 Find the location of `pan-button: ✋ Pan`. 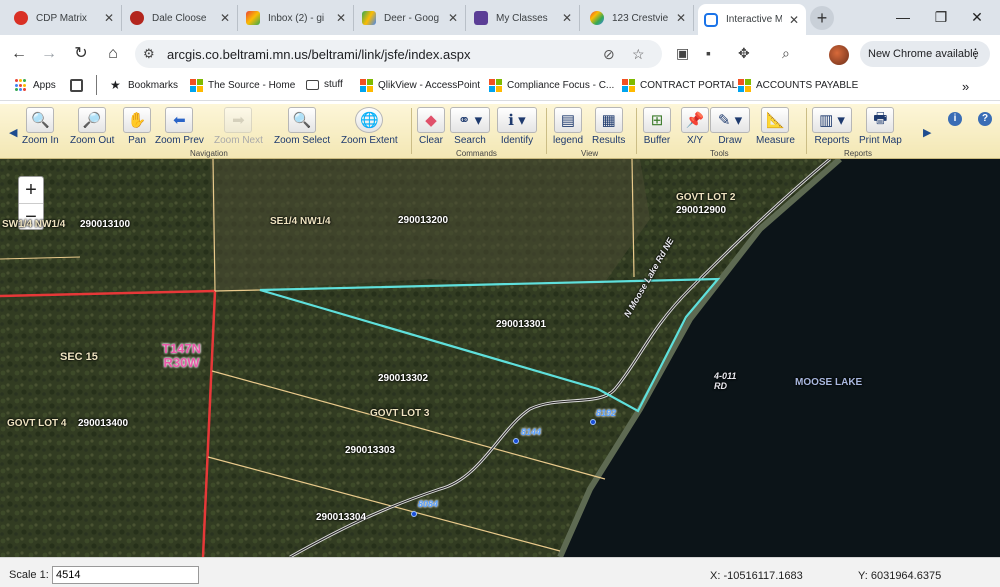

pan-button: ✋ Pan is located at coordinates (137, 126).